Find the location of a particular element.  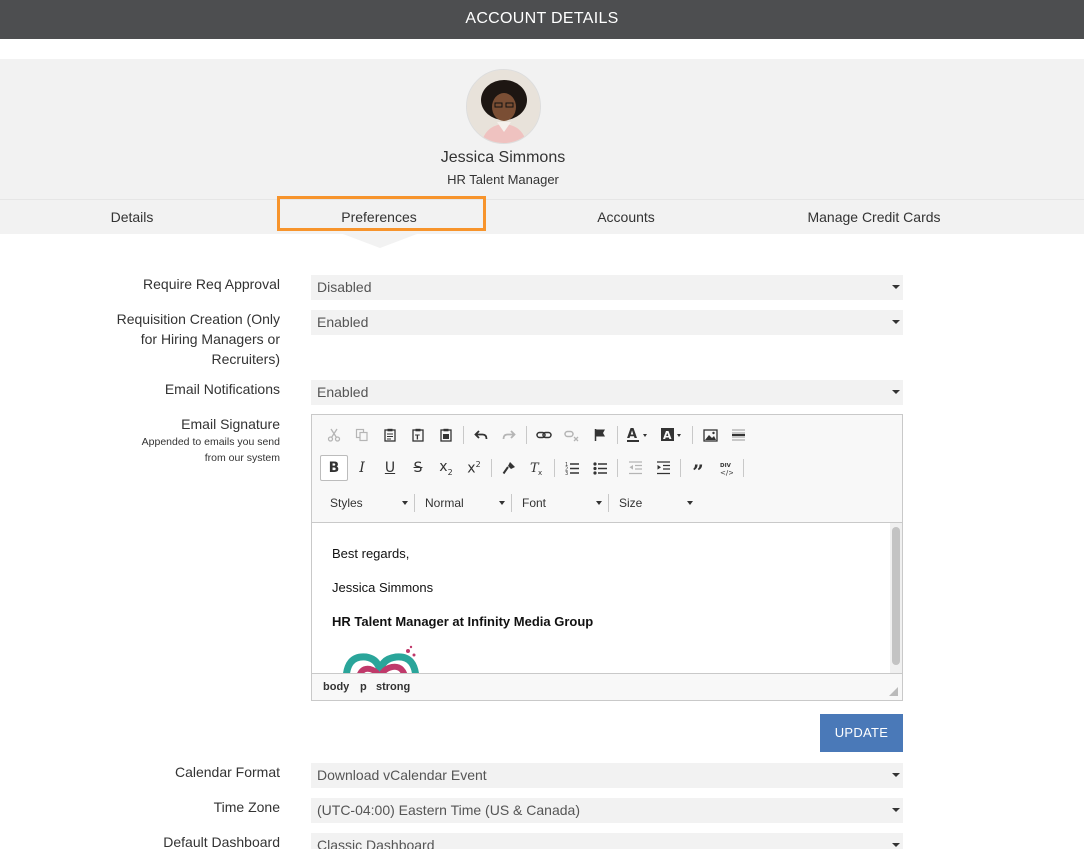

editor-toolbar-row-3: Styles Normal Font Size is located at coordinates (509, 503).